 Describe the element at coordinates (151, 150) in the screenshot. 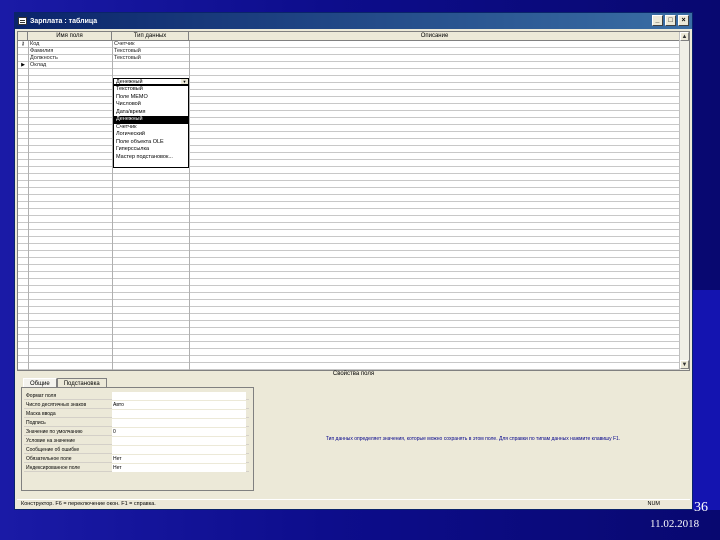

I see `dropdown-option: Гиперссылка` at that location.